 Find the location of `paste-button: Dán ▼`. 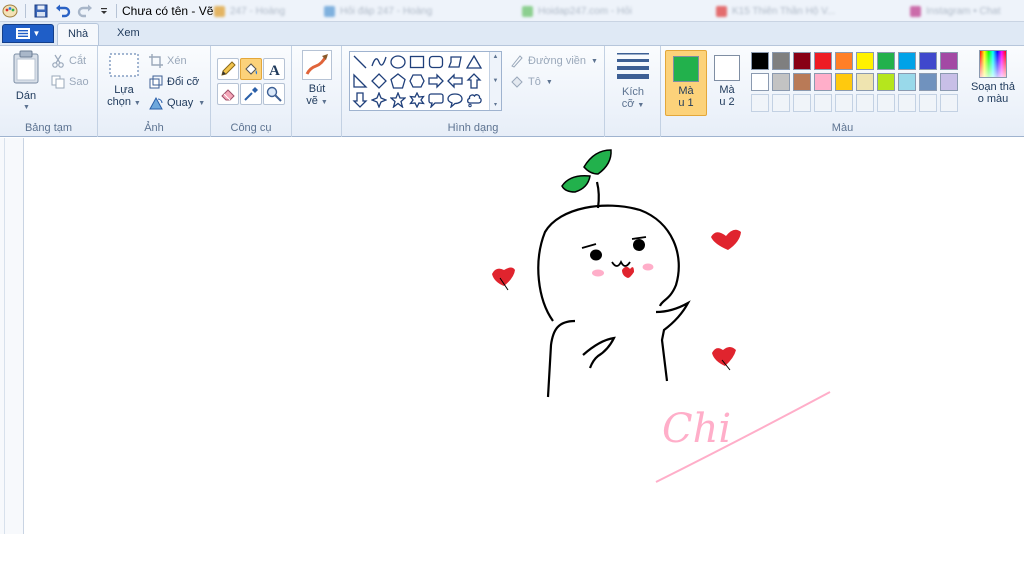

paste-button: Dán ▼ is located at coordinates (26, 82).